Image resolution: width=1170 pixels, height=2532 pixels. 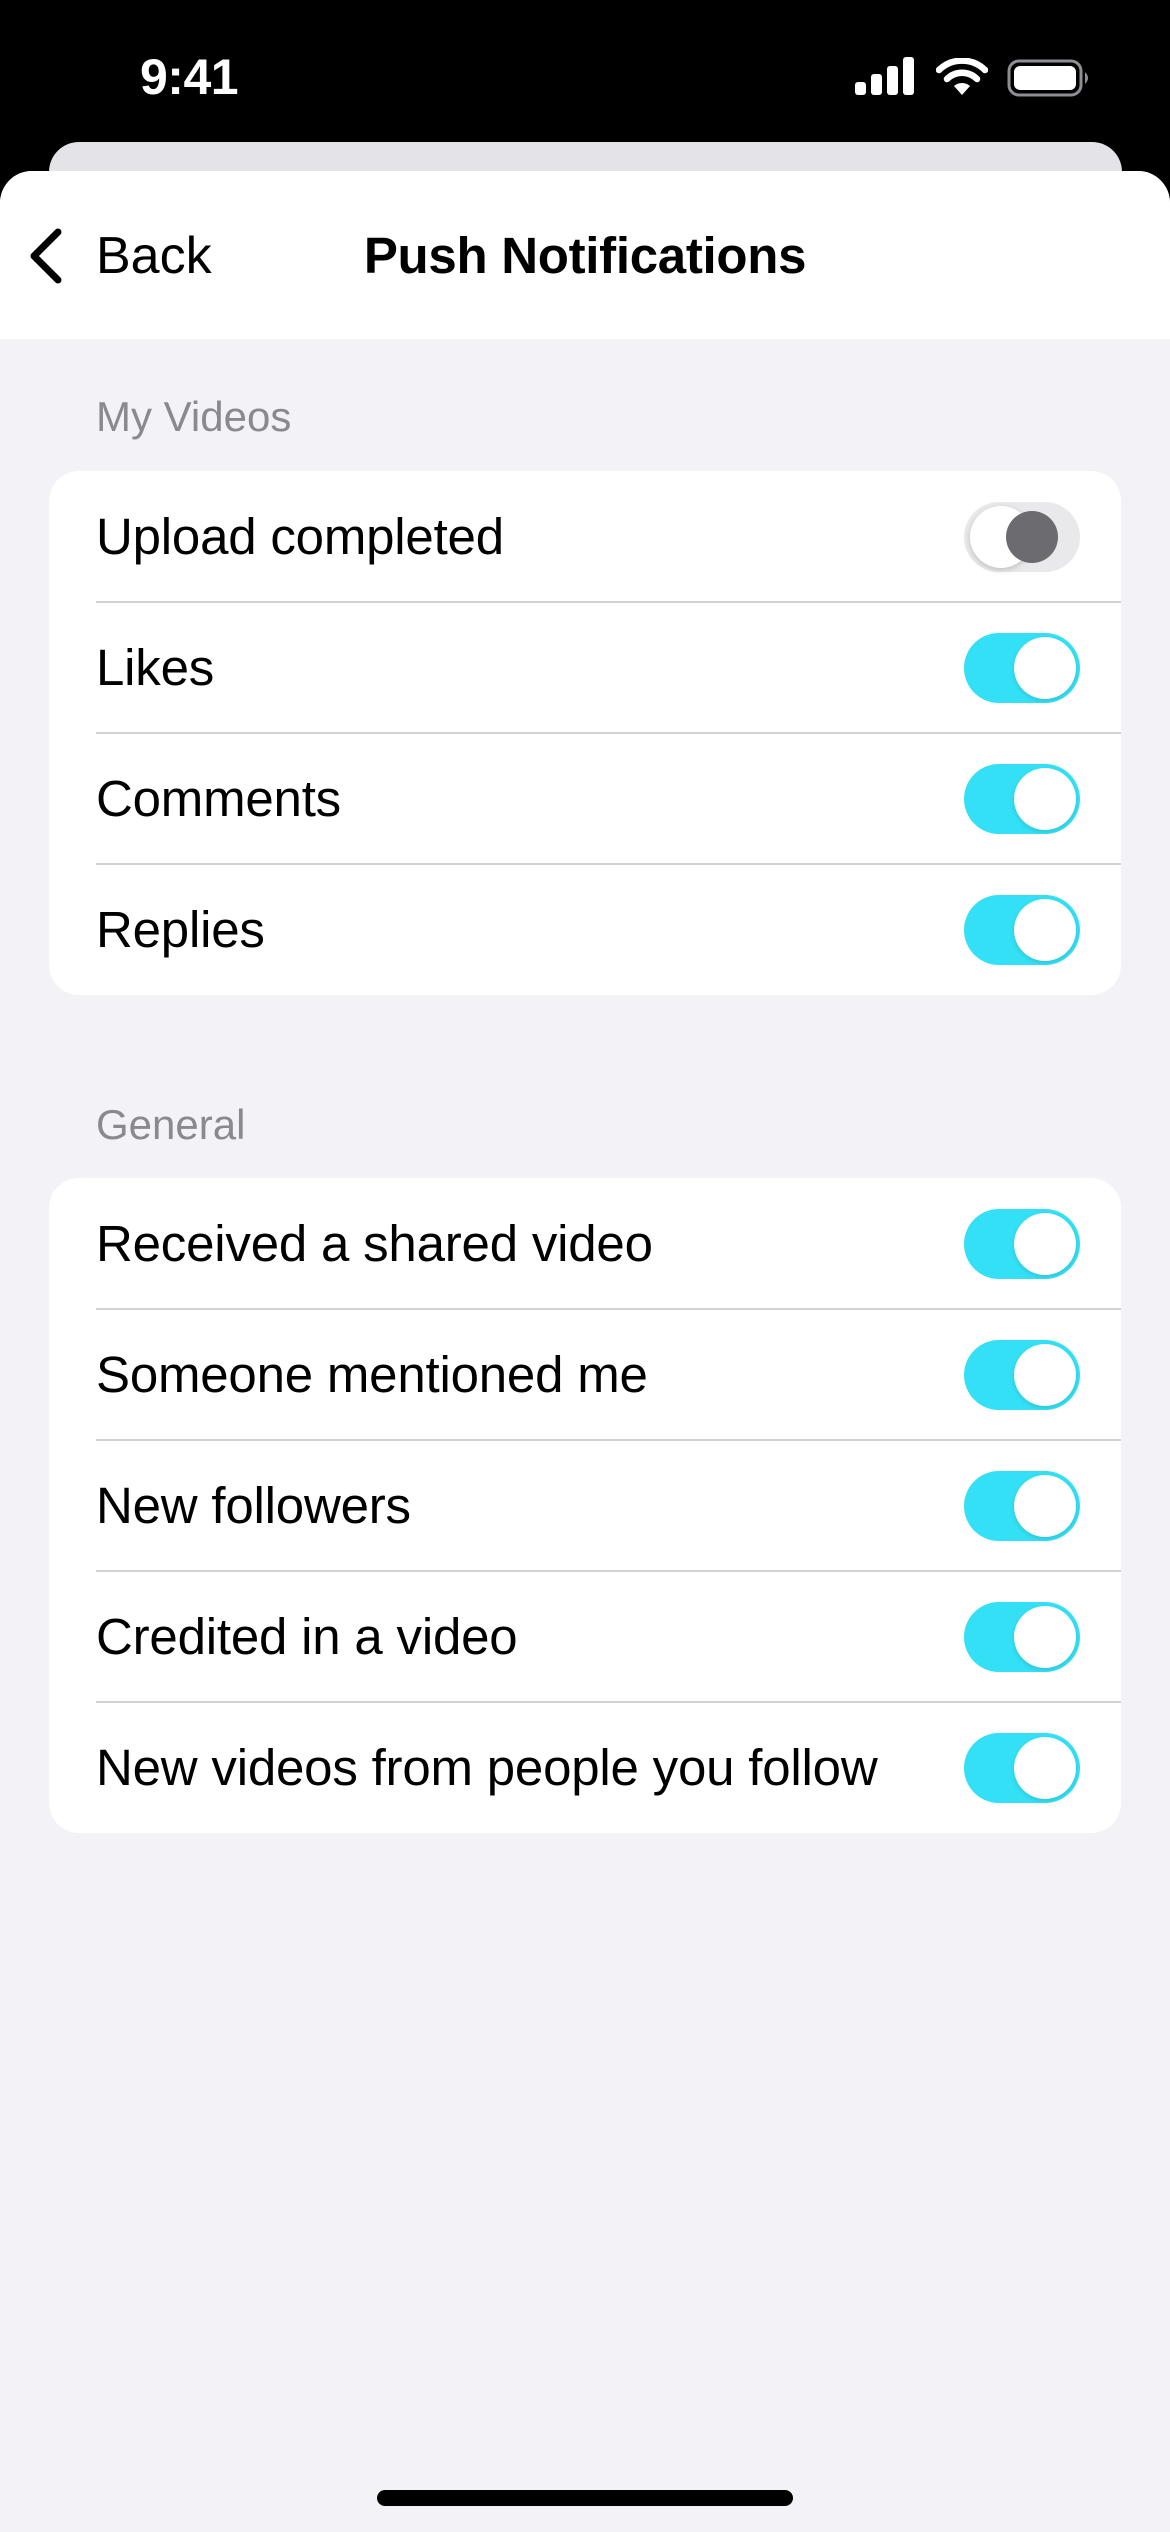 I want to click on new-videos-from-following-toggle, so click(x=1022, y=1768).